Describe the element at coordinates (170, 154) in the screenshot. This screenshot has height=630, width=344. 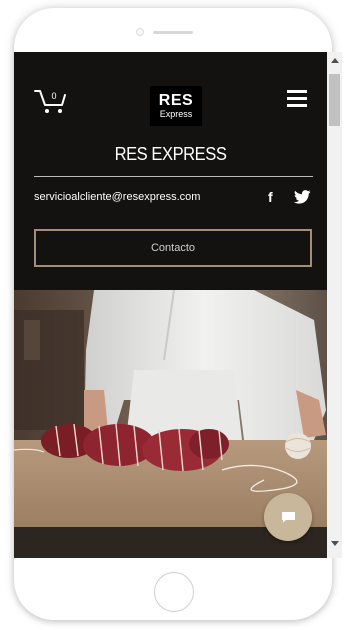
I see `site-title: RES EXPRESS` at that location.